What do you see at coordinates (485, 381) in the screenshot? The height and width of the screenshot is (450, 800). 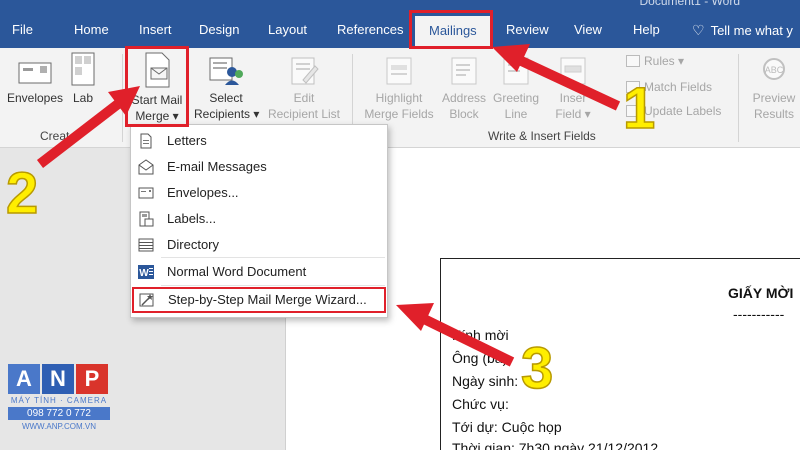 I see `document-line: Ngày sinh:` at bounding box center [485, 381].